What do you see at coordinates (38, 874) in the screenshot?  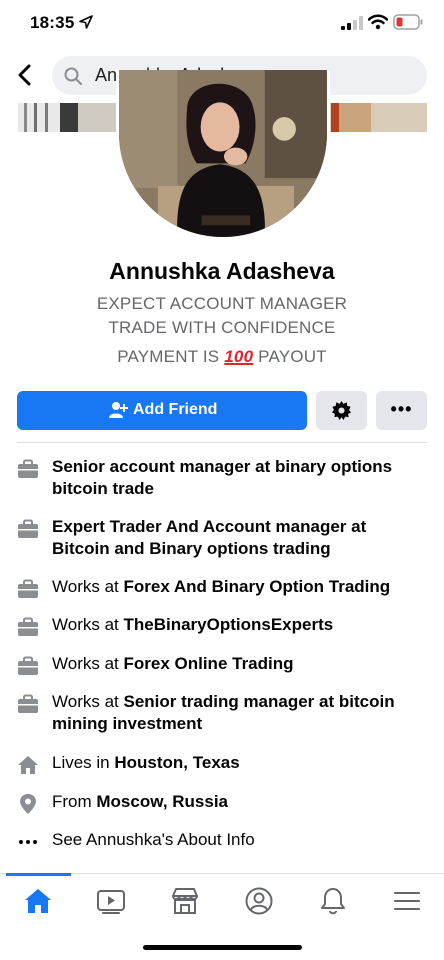 I see `active-tab-indicator` at bounding box center [38, 874].